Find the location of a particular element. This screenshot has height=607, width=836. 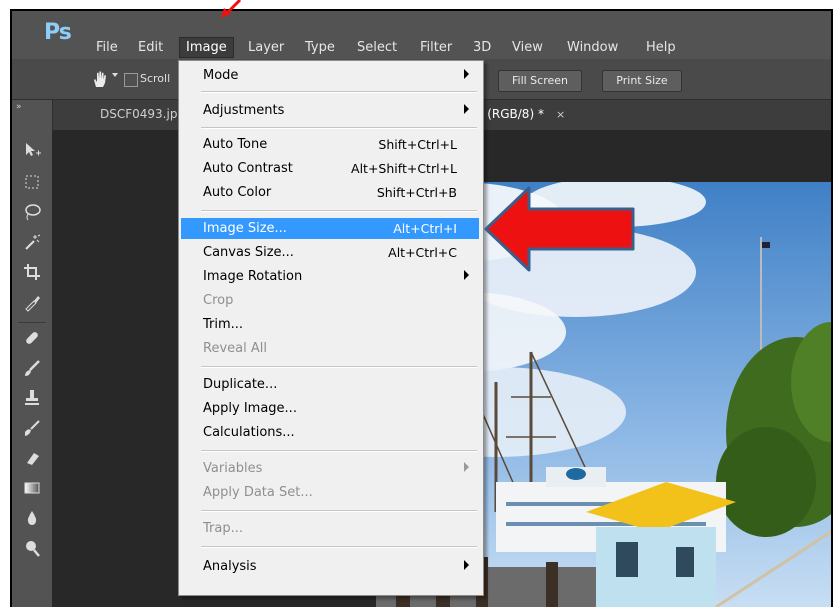

marquee-tool-icon is located at coordinates (32, 184).